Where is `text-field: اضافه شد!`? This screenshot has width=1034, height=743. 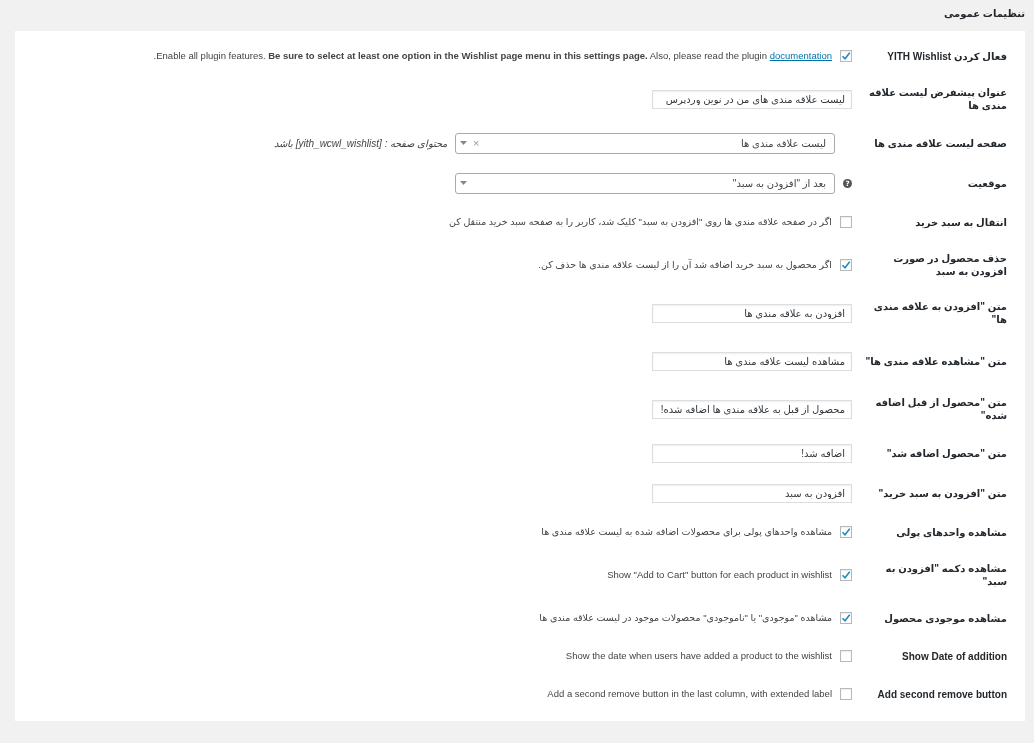 text-field: اضافه شد! is located at coordinates (752, 453).